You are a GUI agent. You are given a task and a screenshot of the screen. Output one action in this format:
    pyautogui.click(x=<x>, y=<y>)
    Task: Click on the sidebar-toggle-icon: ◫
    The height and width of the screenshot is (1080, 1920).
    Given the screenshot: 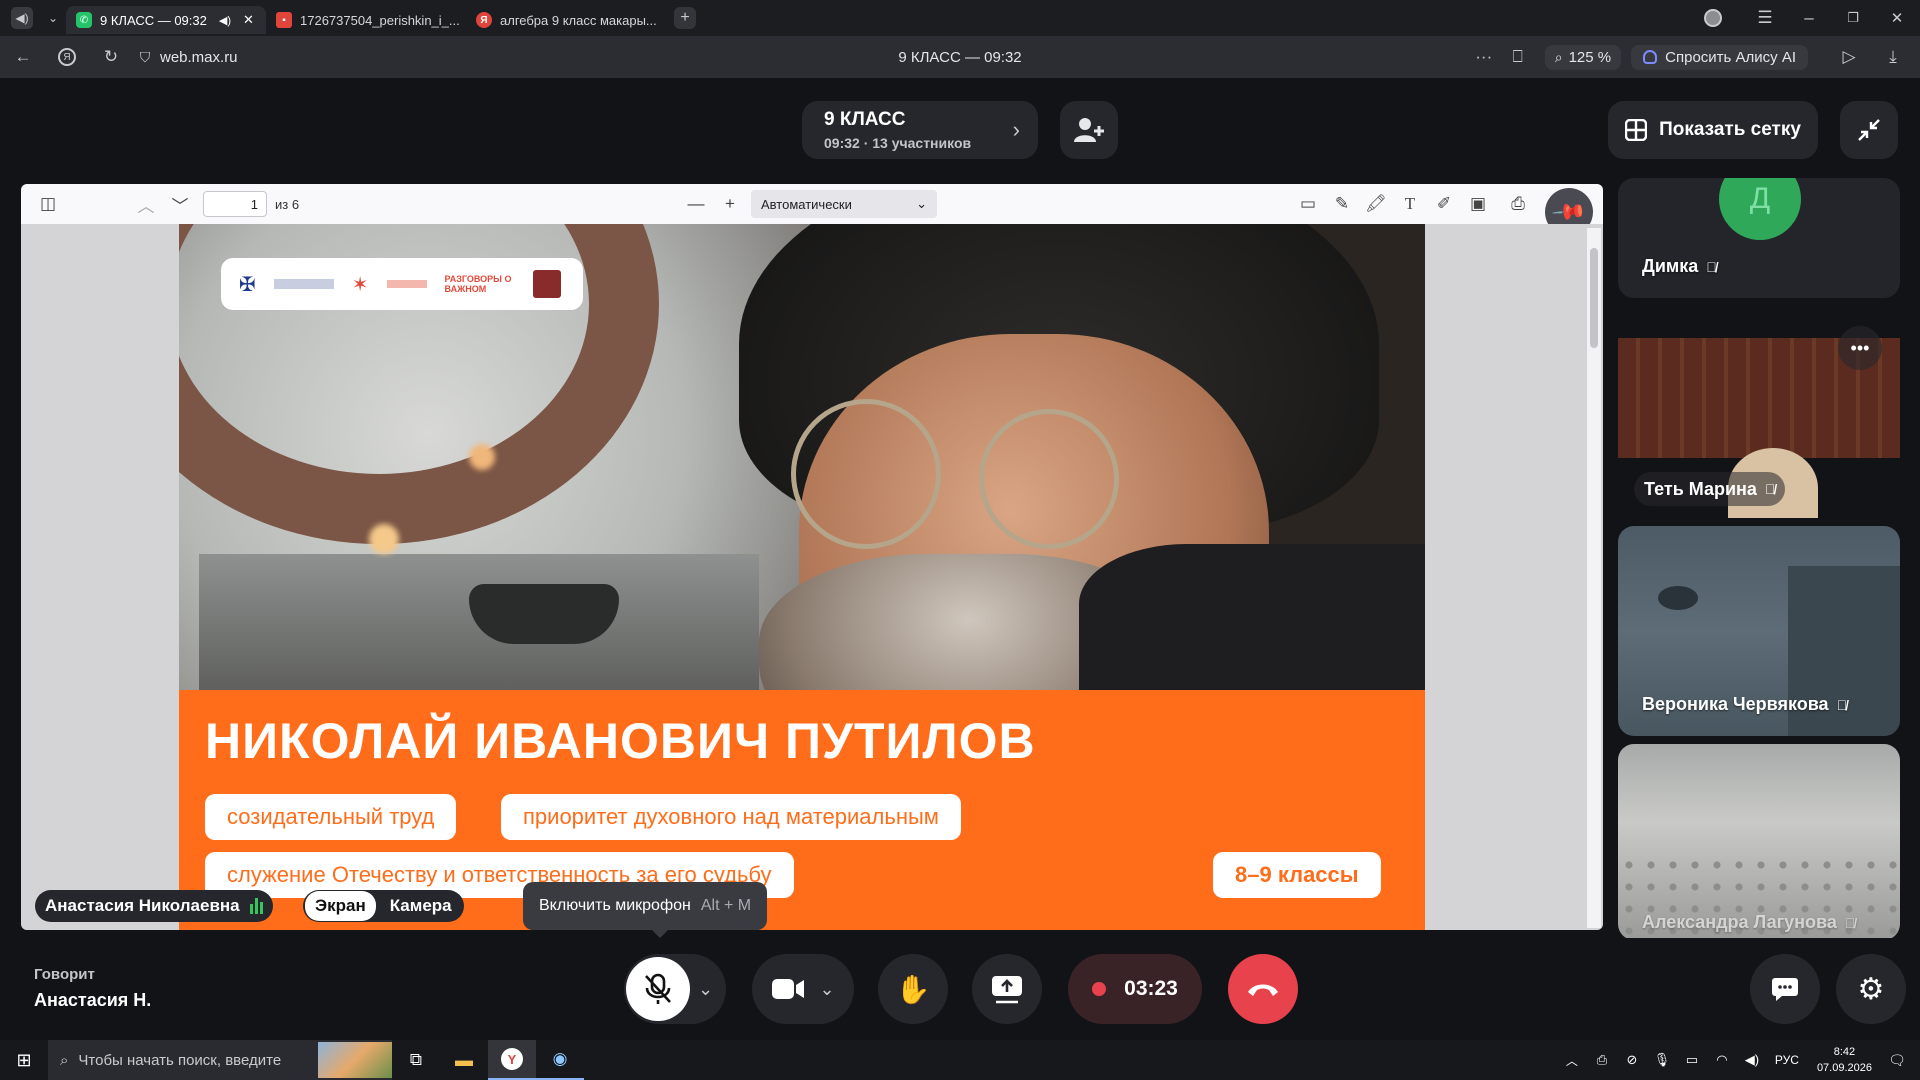 What is the action you would take?
    pyautogui.click(x=48, y=204)
    